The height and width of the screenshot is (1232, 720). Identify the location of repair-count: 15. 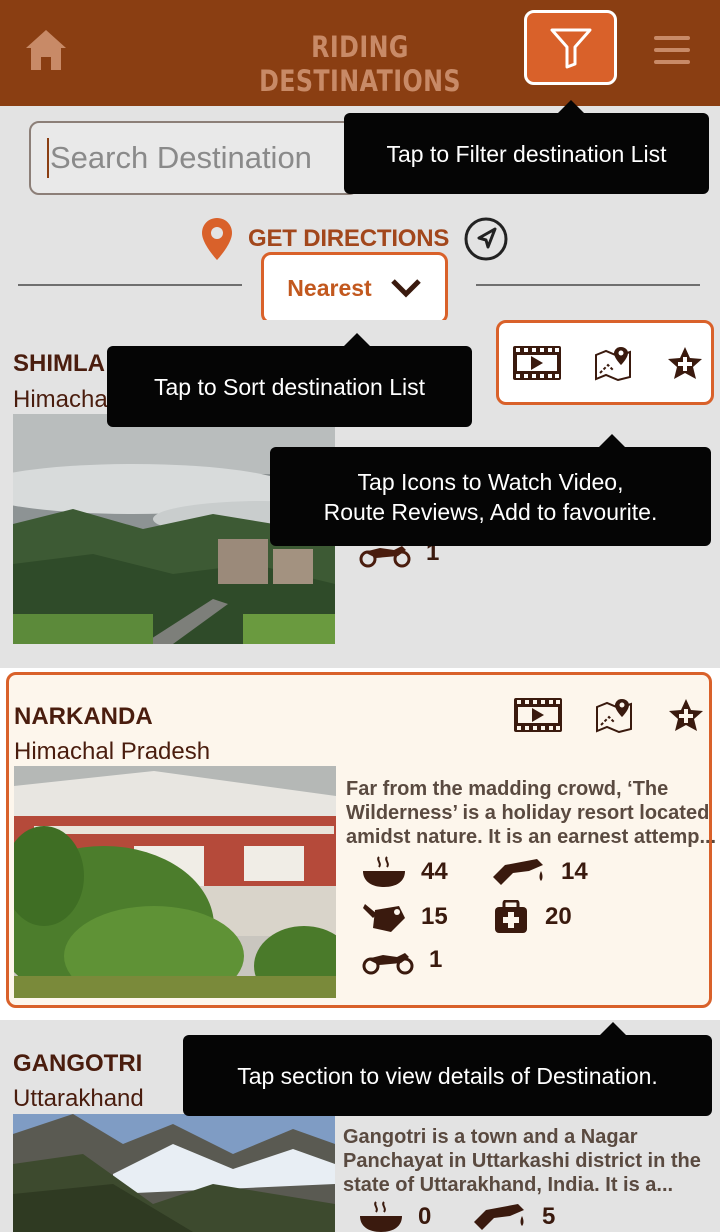
(434, 916).